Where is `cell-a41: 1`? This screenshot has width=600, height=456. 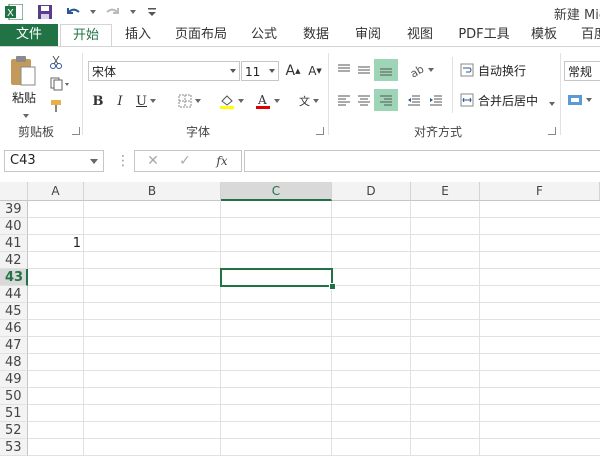 cell-a41: 1 is located at coordinates (56, 243).